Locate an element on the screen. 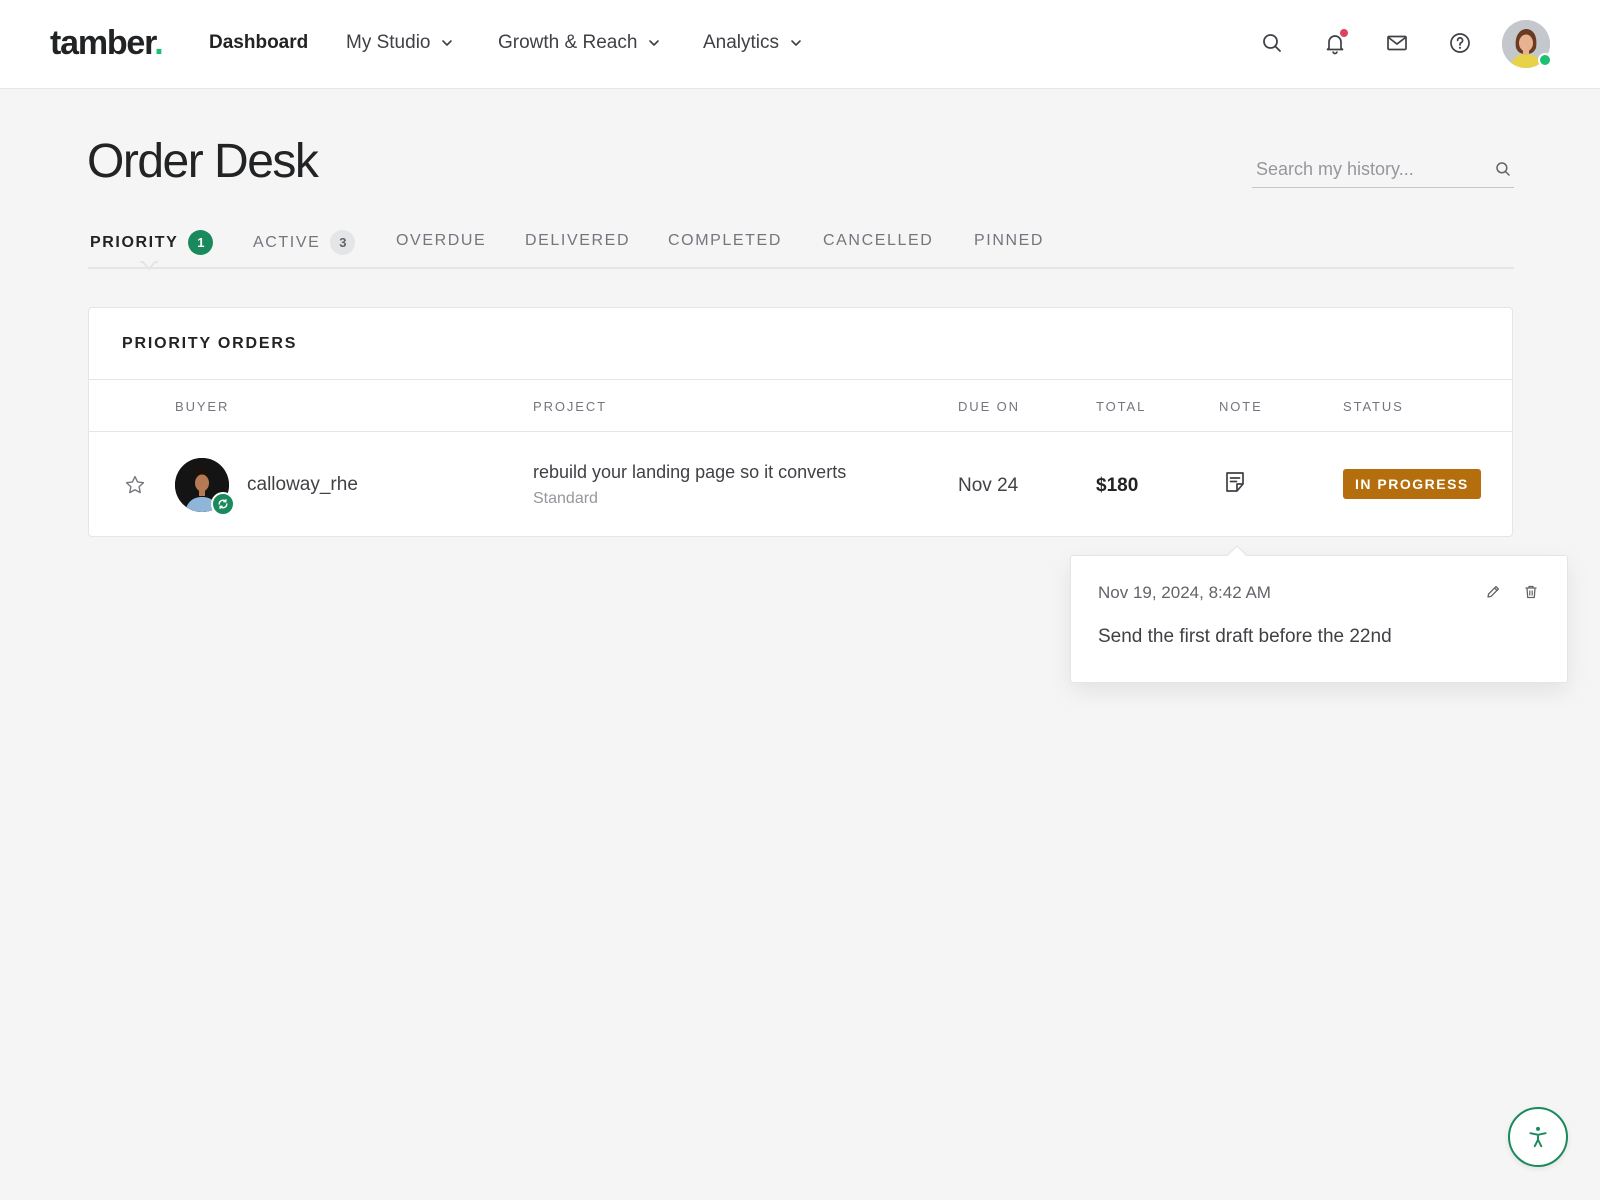  nav-growth-reach: Growth & Reach is located at coordinates (579, 43).